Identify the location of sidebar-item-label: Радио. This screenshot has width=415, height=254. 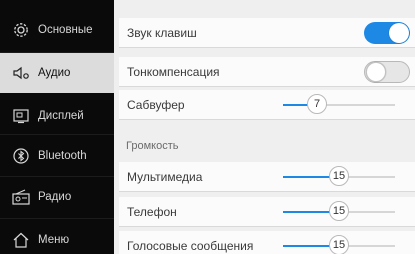
(55, 197).